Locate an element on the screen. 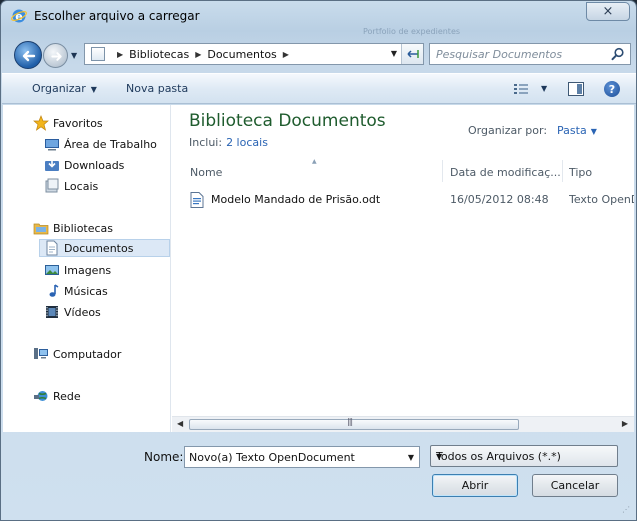  refresh-button is located at coordinates (412, 54).